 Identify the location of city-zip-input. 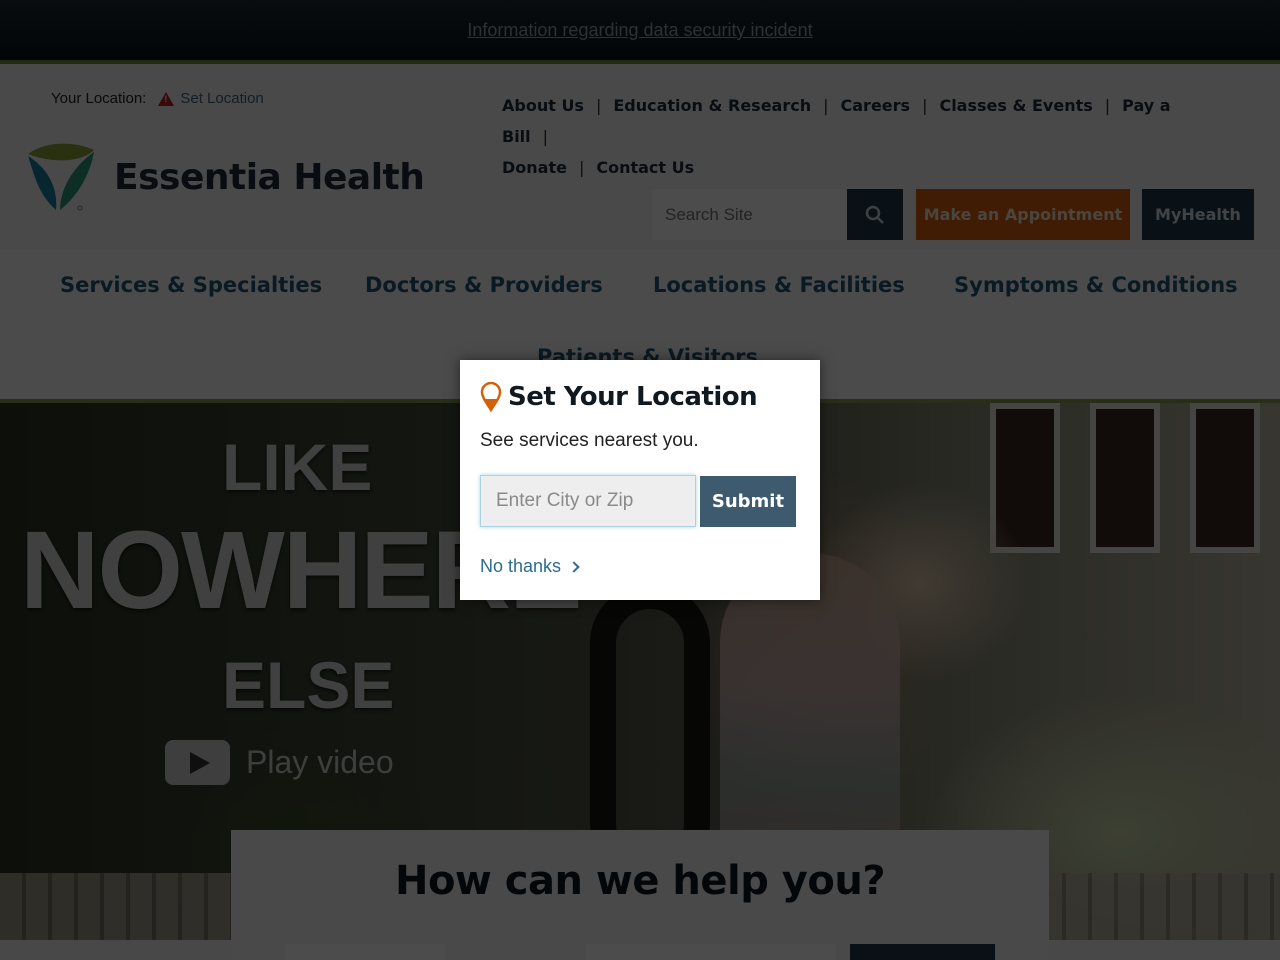
(588, 501).